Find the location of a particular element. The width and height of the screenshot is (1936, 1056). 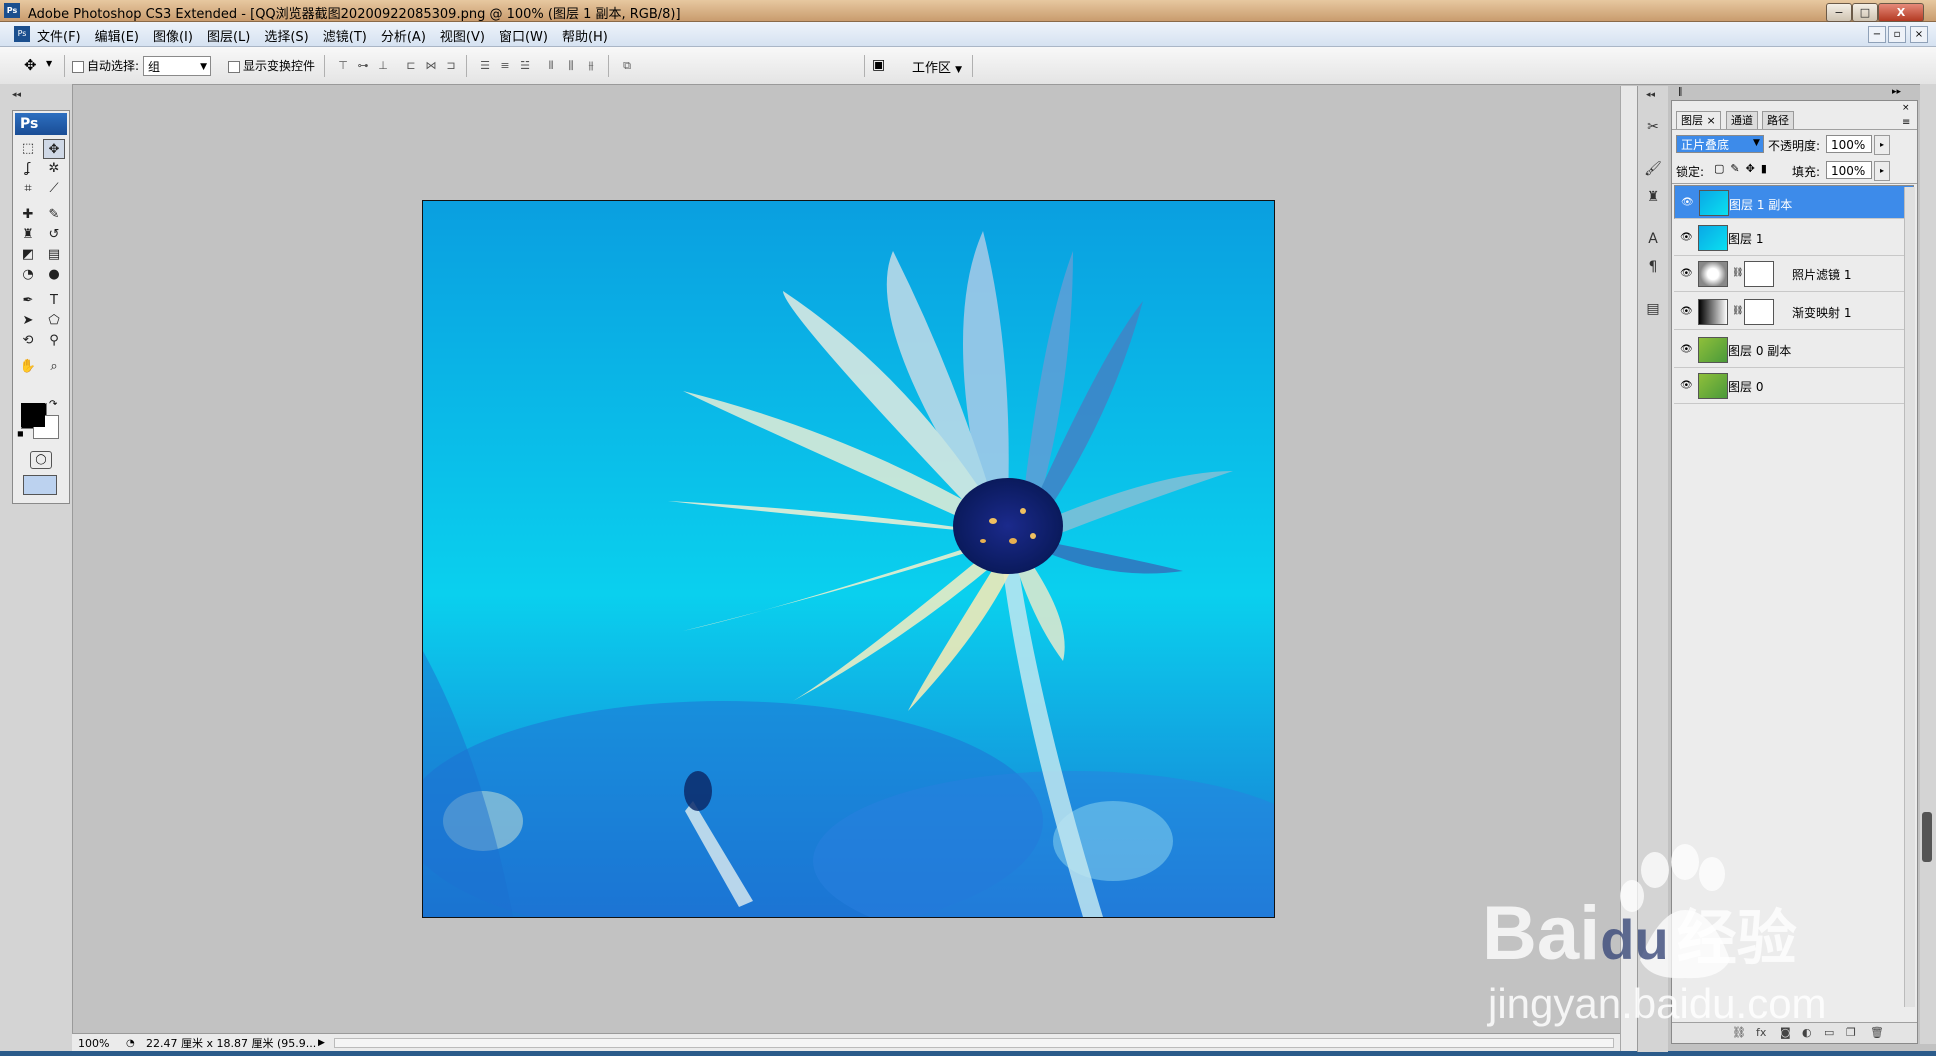

menu-analysis: 分析(A) is located at coordinates (403, 35).